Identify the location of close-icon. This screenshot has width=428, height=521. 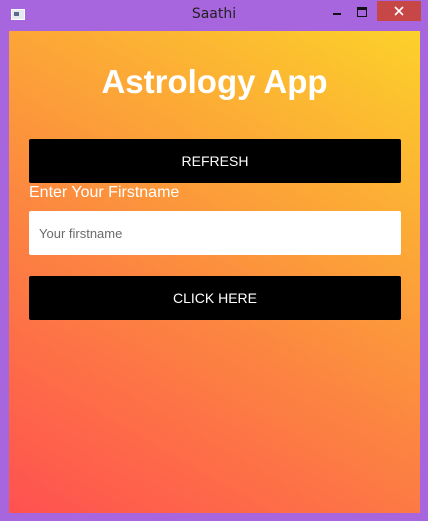
(399, 11).